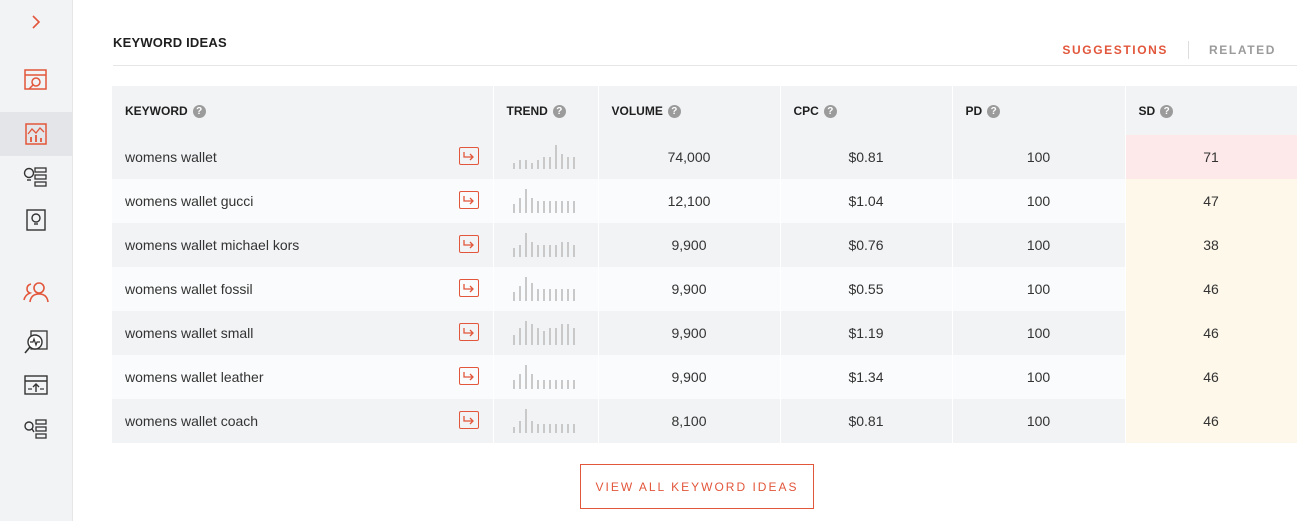 The width and height of the screenshot is (1305, 521). Describe the element at coordinates (36, 260) in the screenshot. I see `sidebar` at that location.